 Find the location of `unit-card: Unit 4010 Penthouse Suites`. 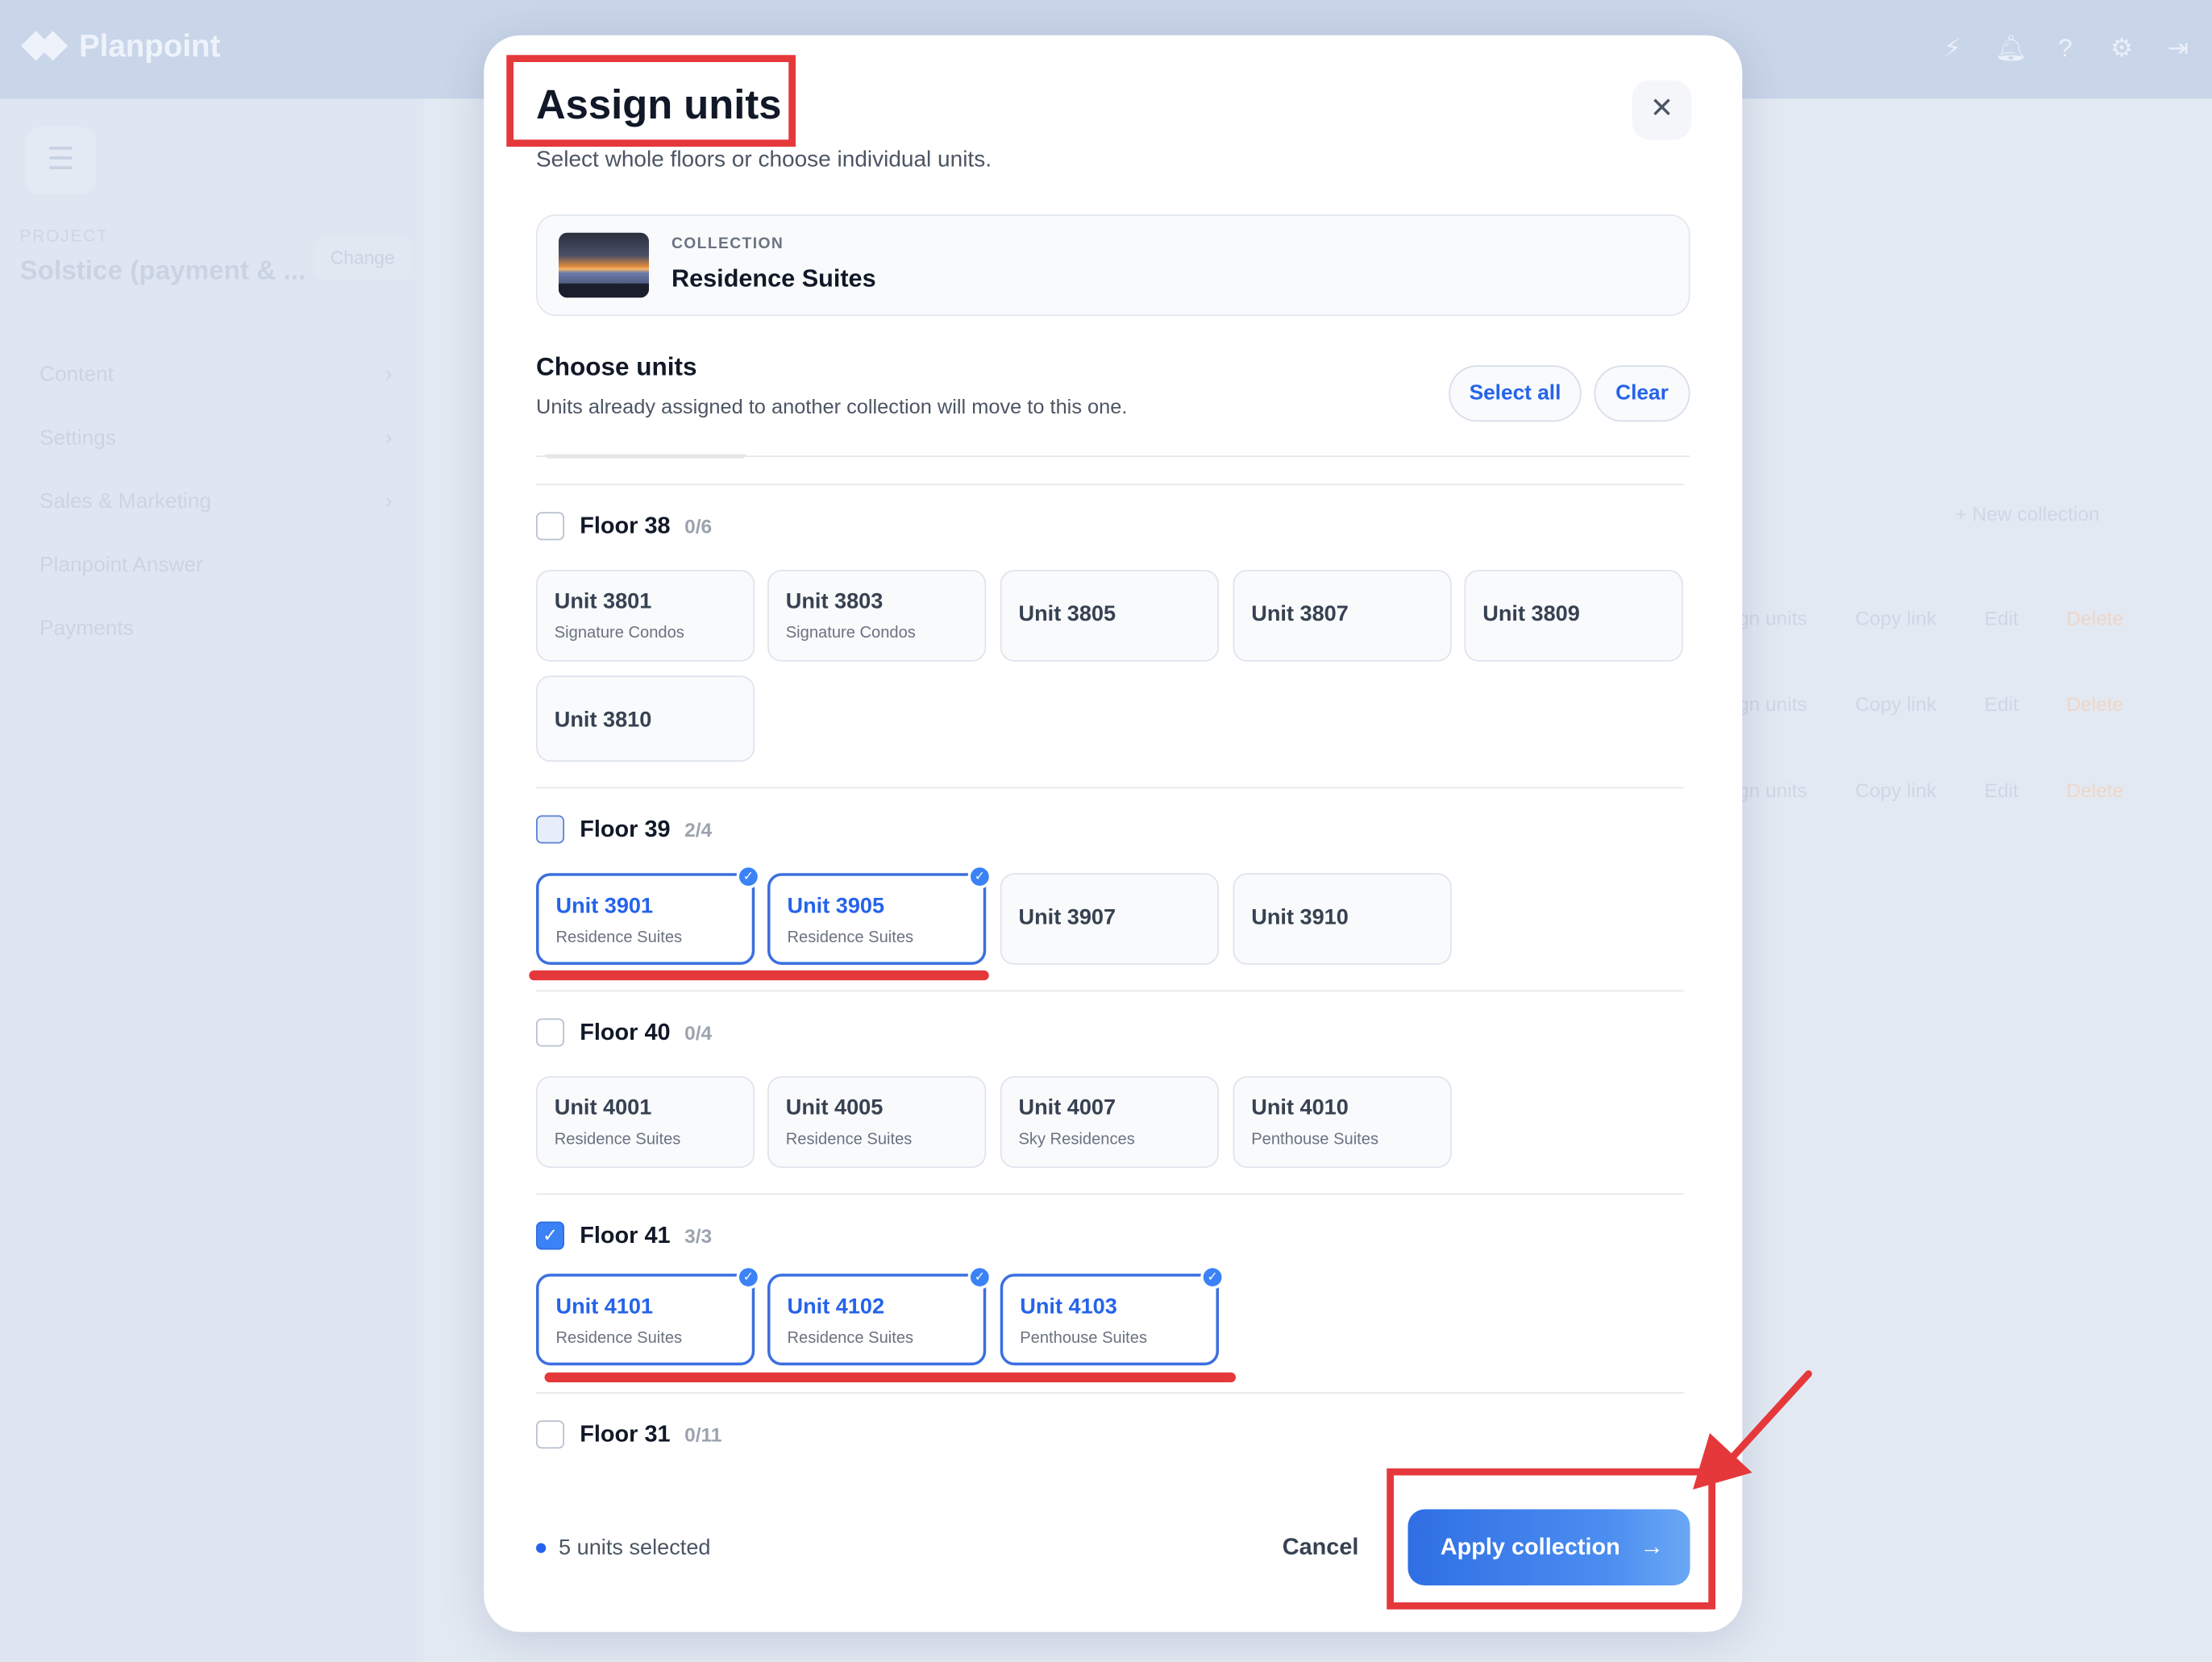

unit-card: Unit 4010 Penthouse Suites is located at coordinates (1342, 1122).